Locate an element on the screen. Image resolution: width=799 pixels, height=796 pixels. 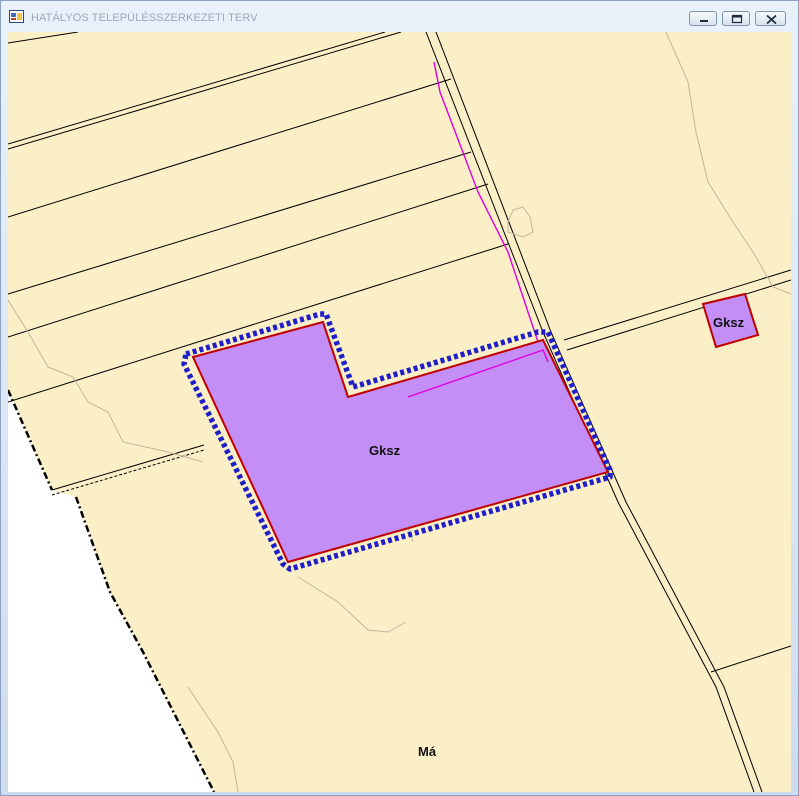
restore-icon is located at coordinates (737, 19).